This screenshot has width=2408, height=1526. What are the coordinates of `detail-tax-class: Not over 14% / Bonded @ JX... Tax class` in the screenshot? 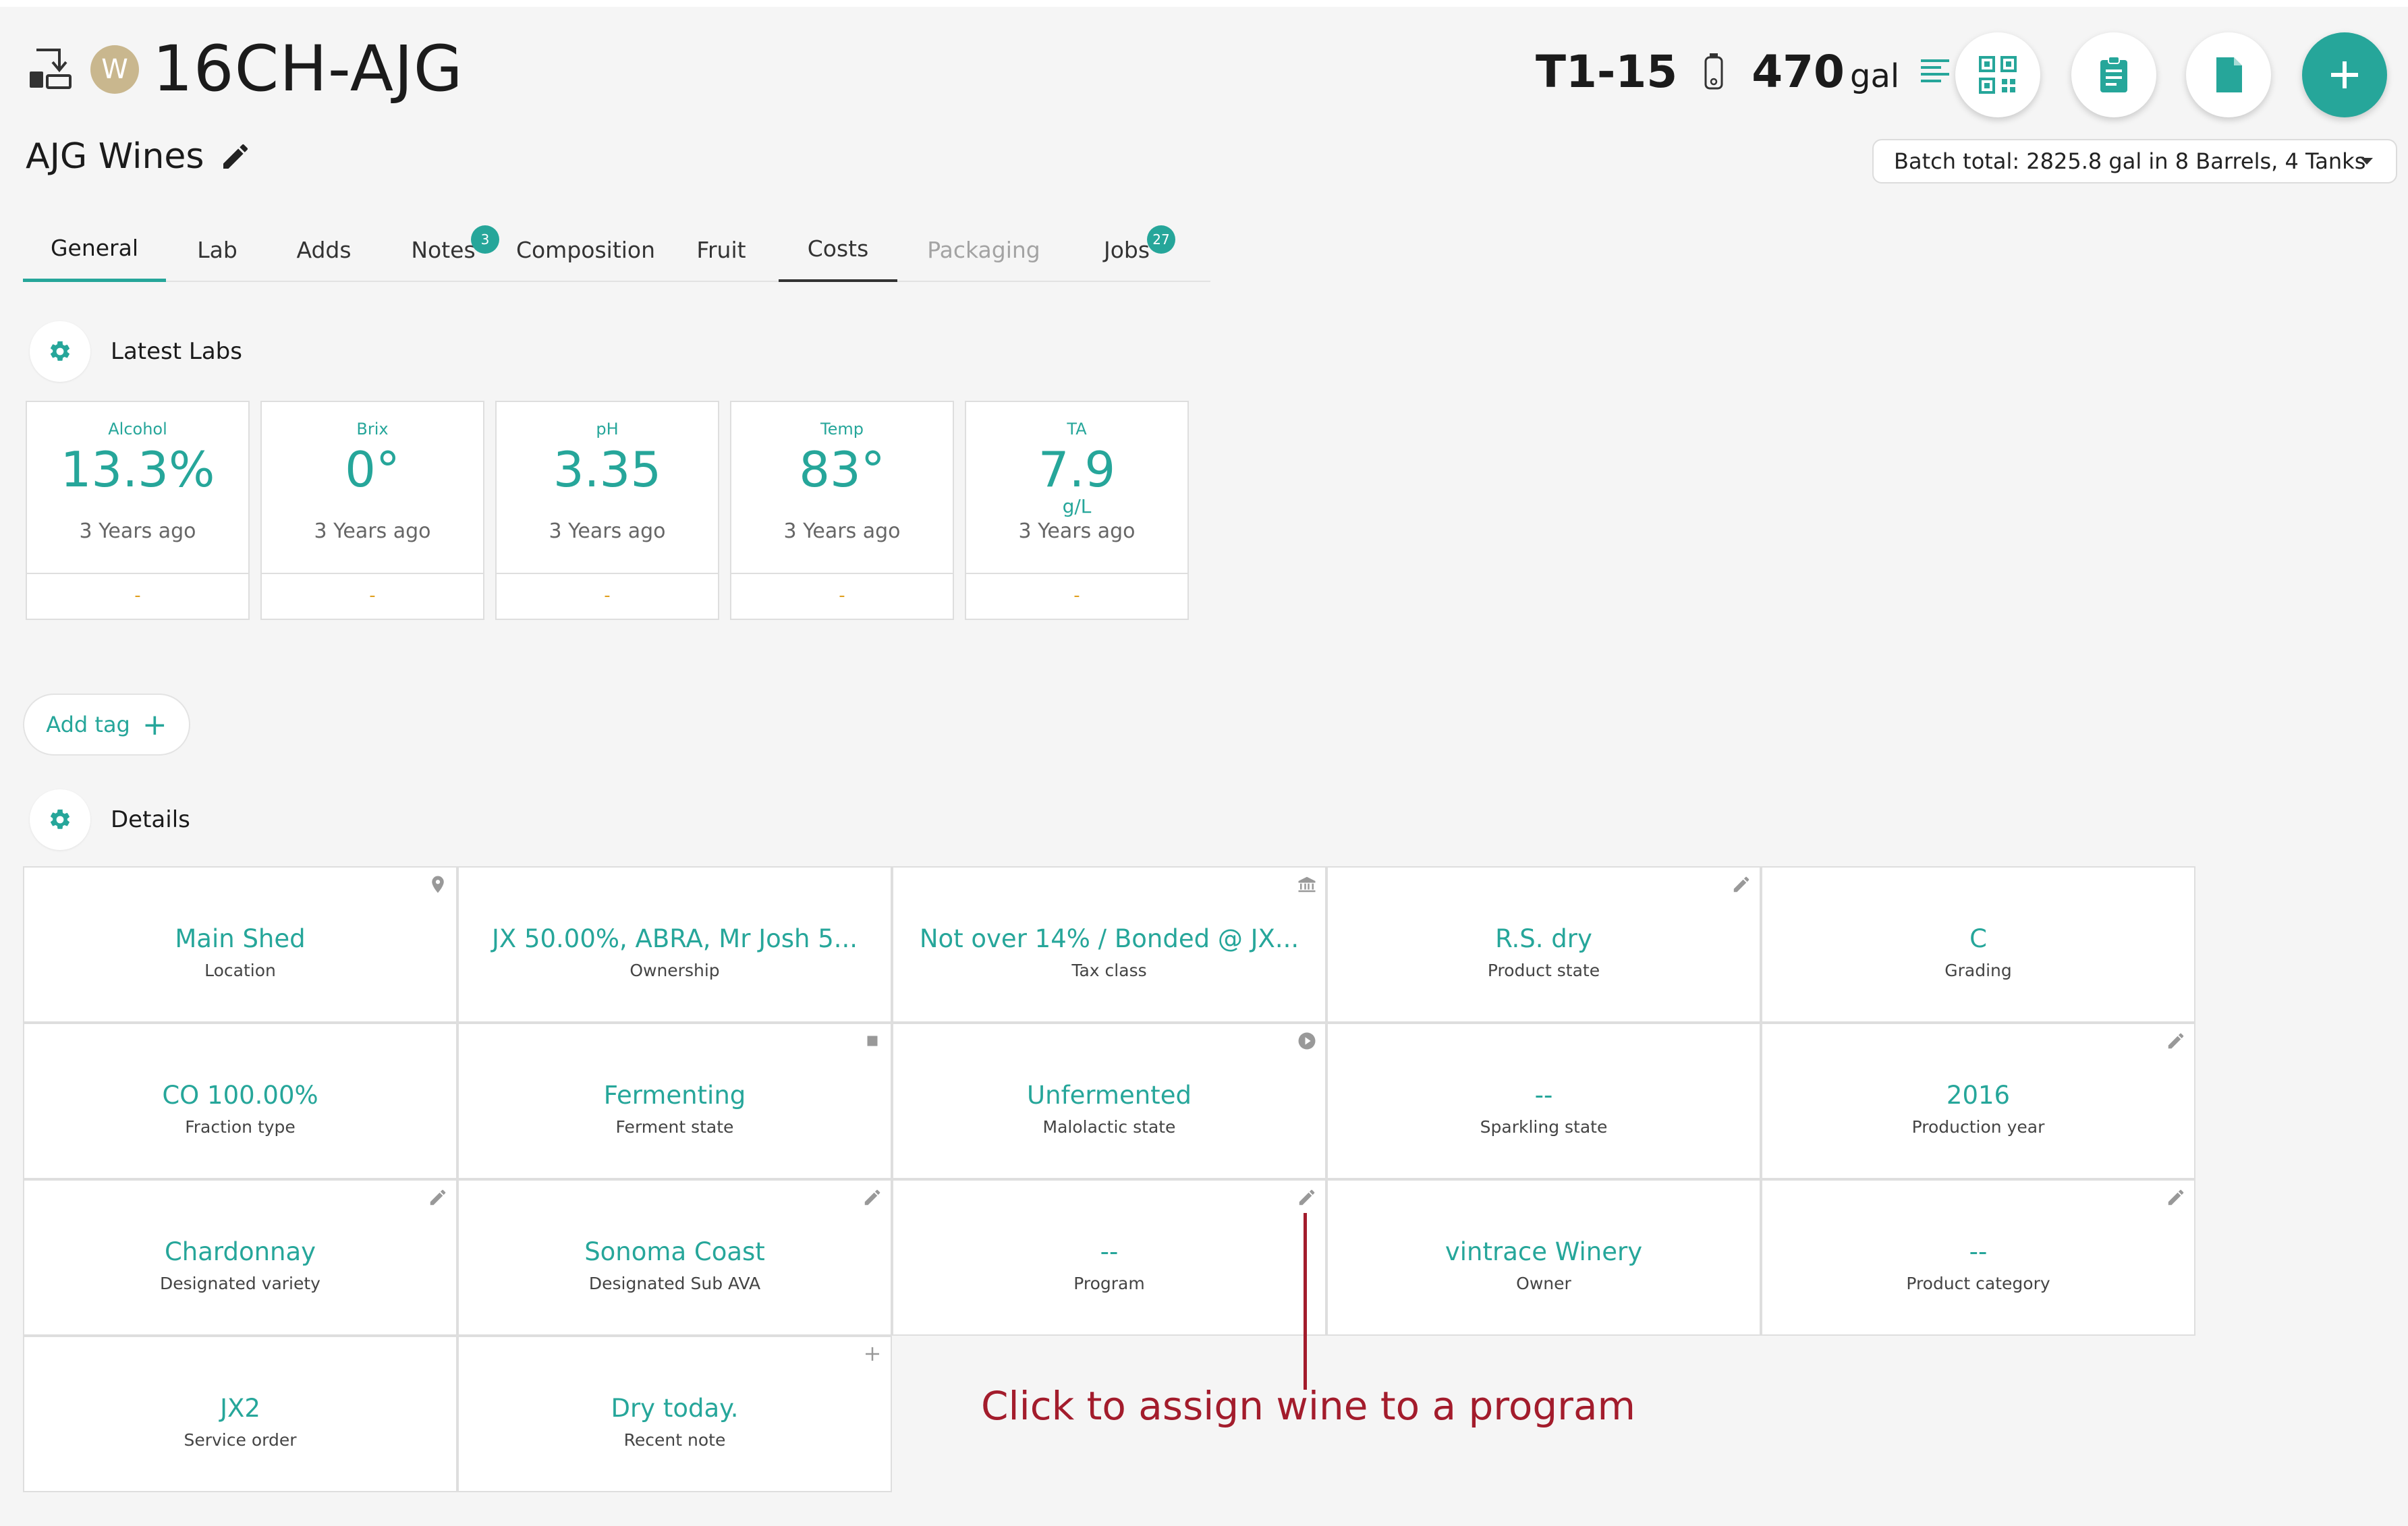 It's located at (1109, 944).